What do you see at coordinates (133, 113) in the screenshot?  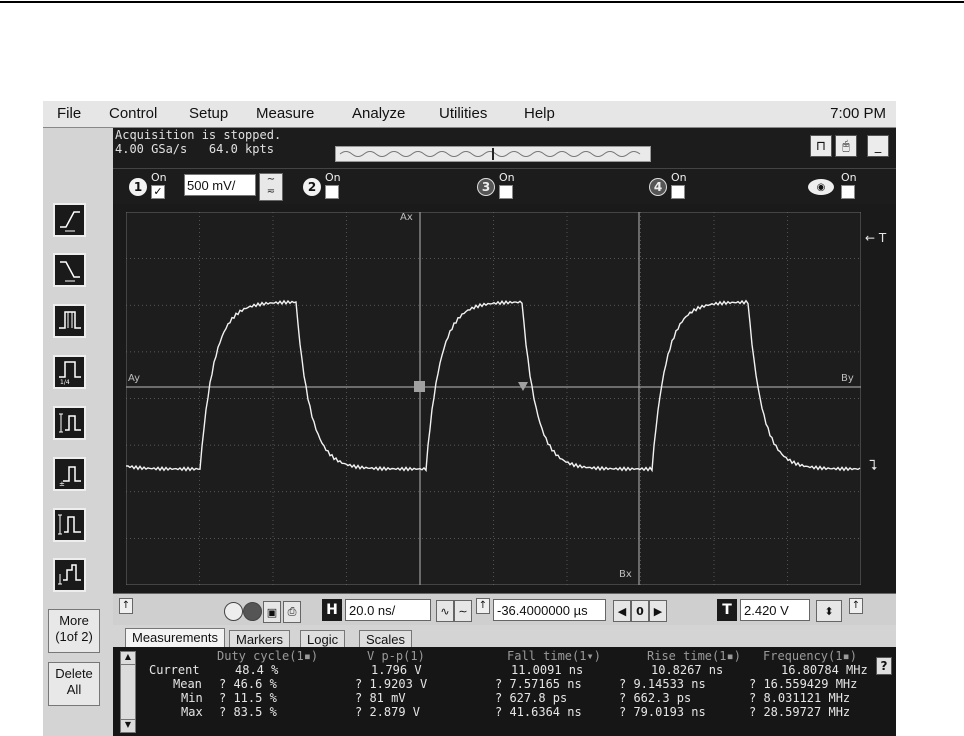 I see `menu-control: Control` at bounding box center [133, 113].